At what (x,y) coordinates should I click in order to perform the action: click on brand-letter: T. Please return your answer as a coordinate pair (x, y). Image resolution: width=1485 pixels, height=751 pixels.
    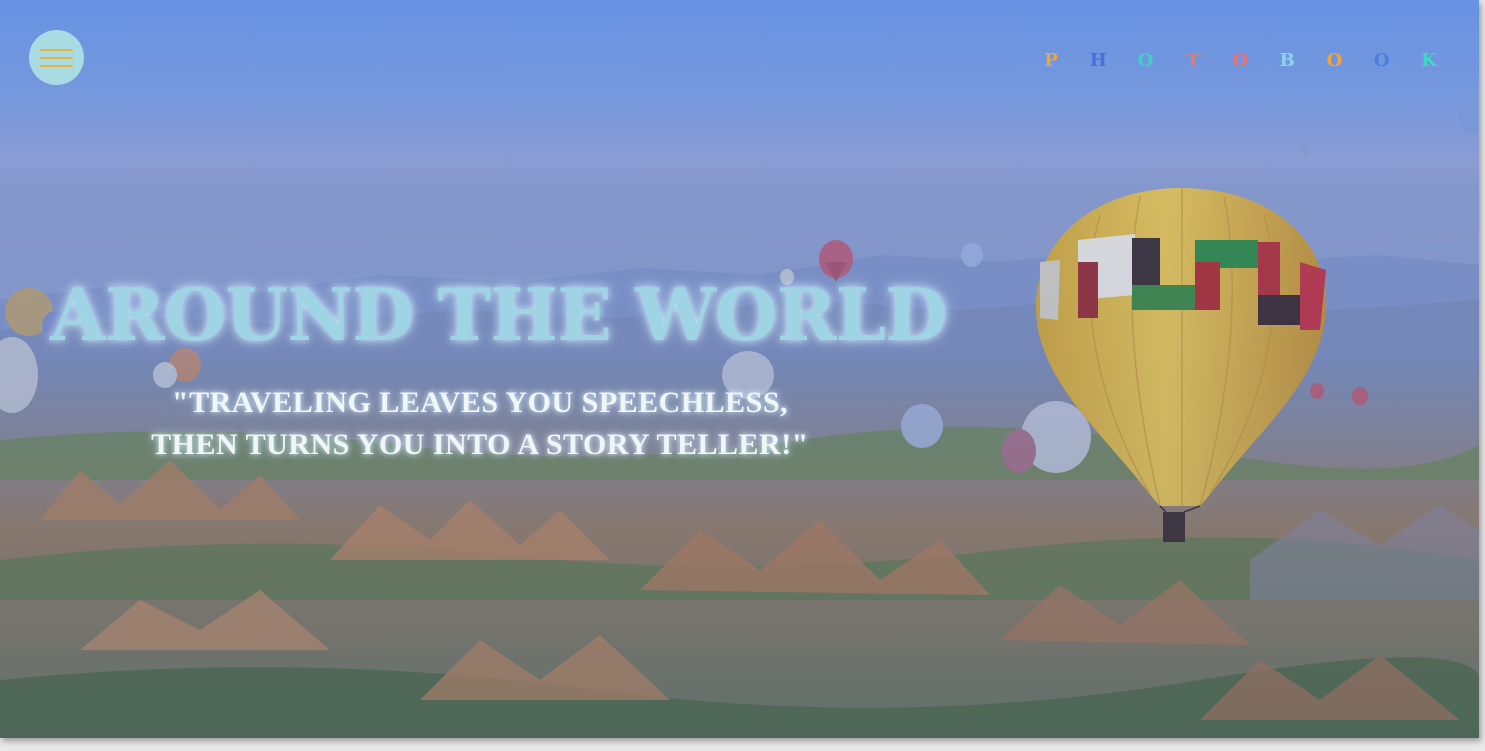
    Looking at the image, I should click on (1193, 60).